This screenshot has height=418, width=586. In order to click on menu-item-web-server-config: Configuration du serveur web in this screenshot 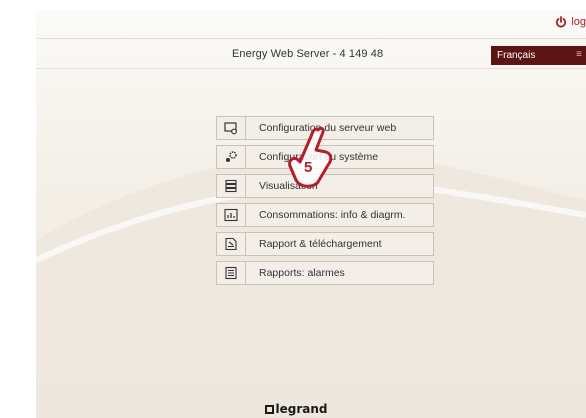, I will do `click(325, 128)`.